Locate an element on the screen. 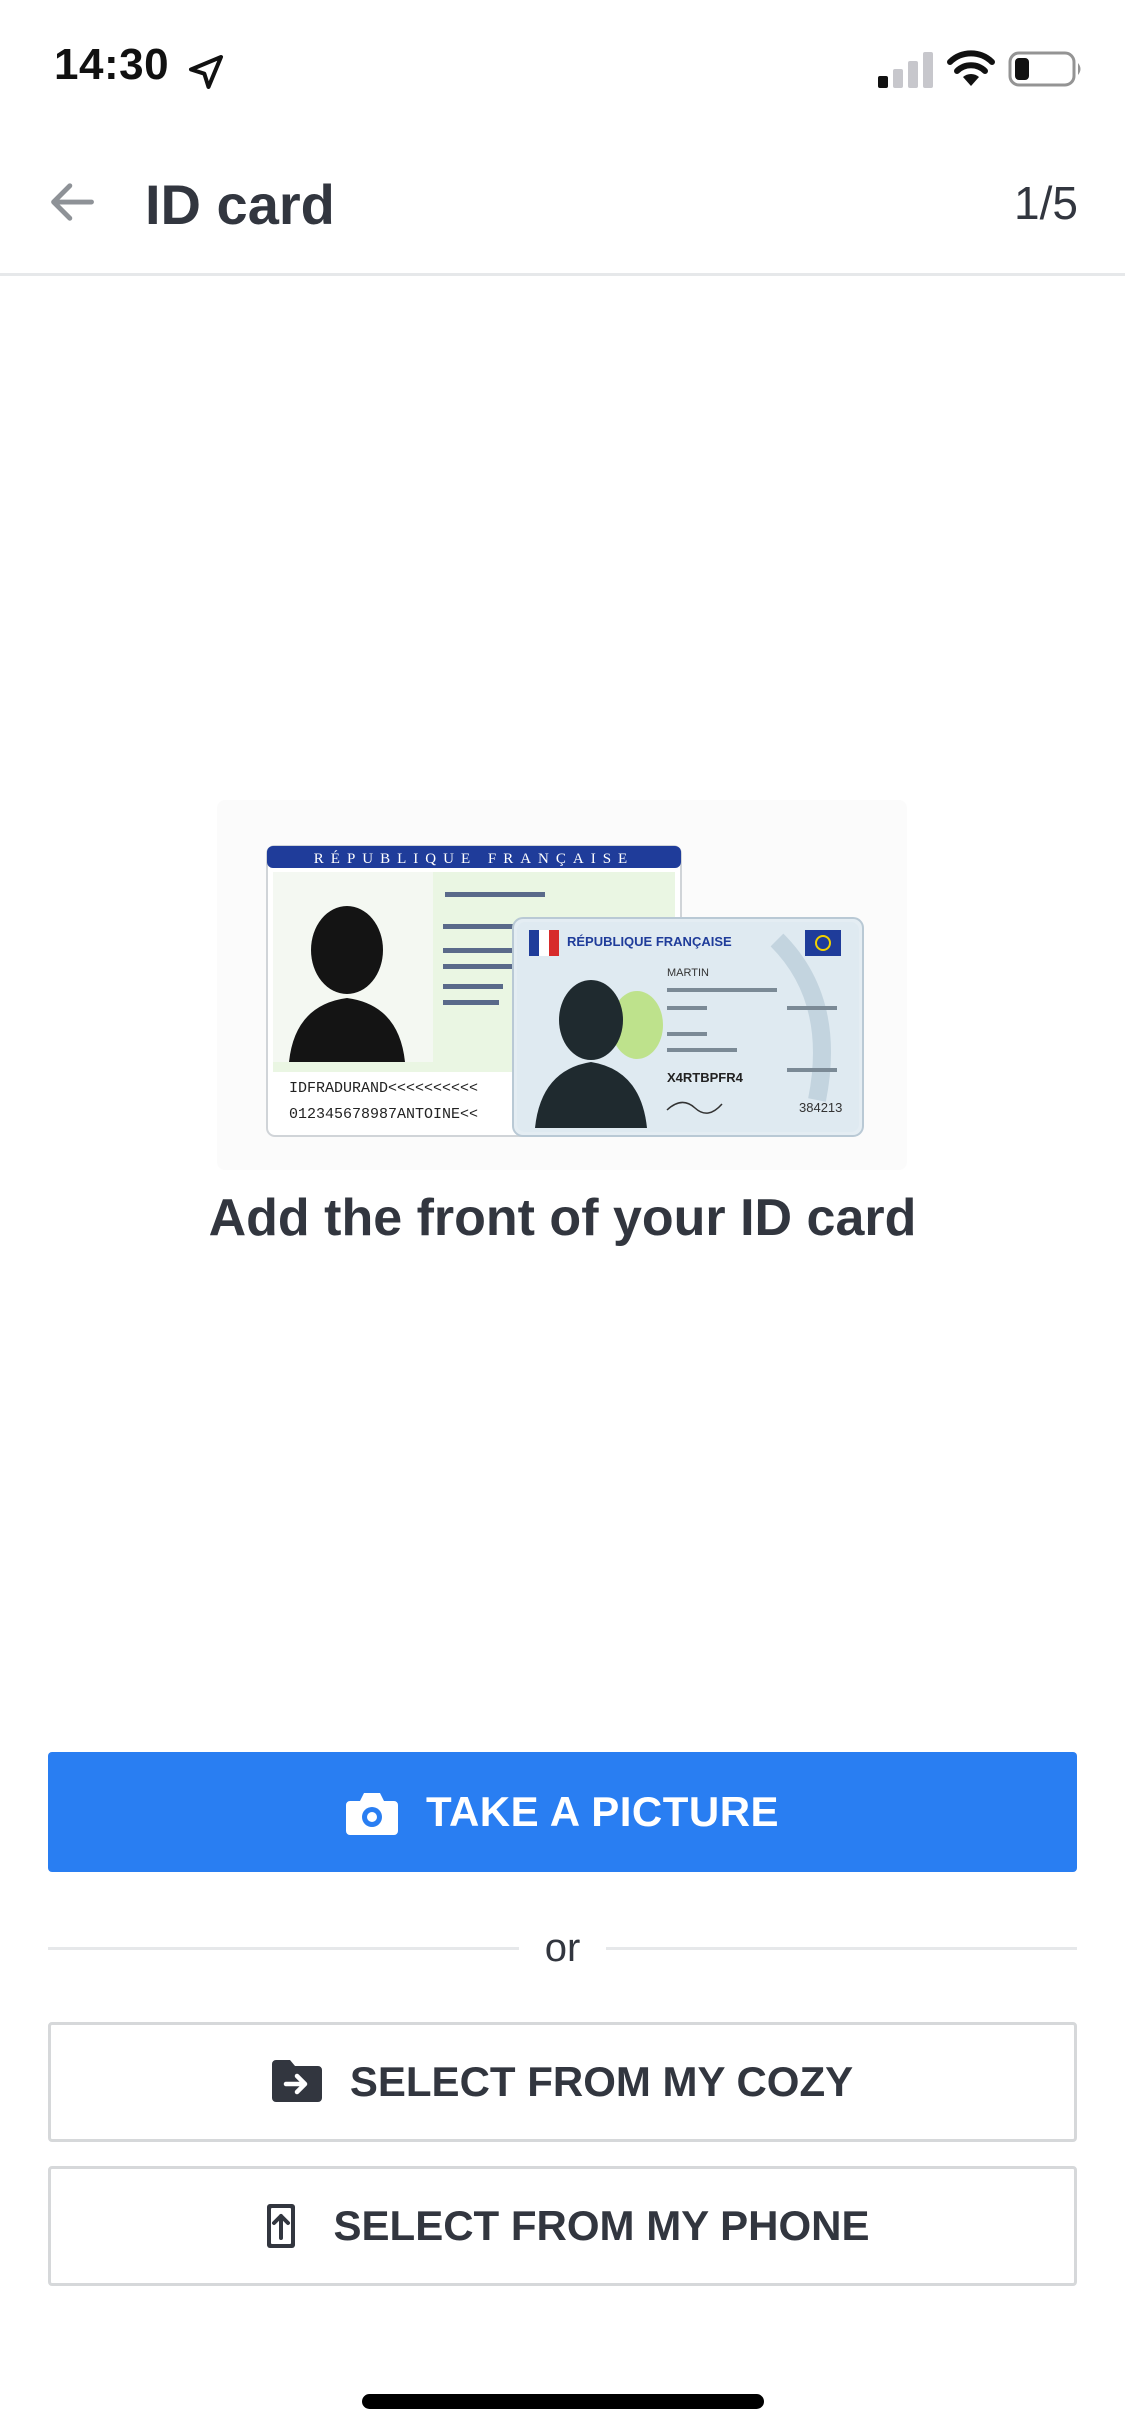 This screenshot has height=2436, width=1125. cellular-signal-icon is located at coordinates (907, 70).